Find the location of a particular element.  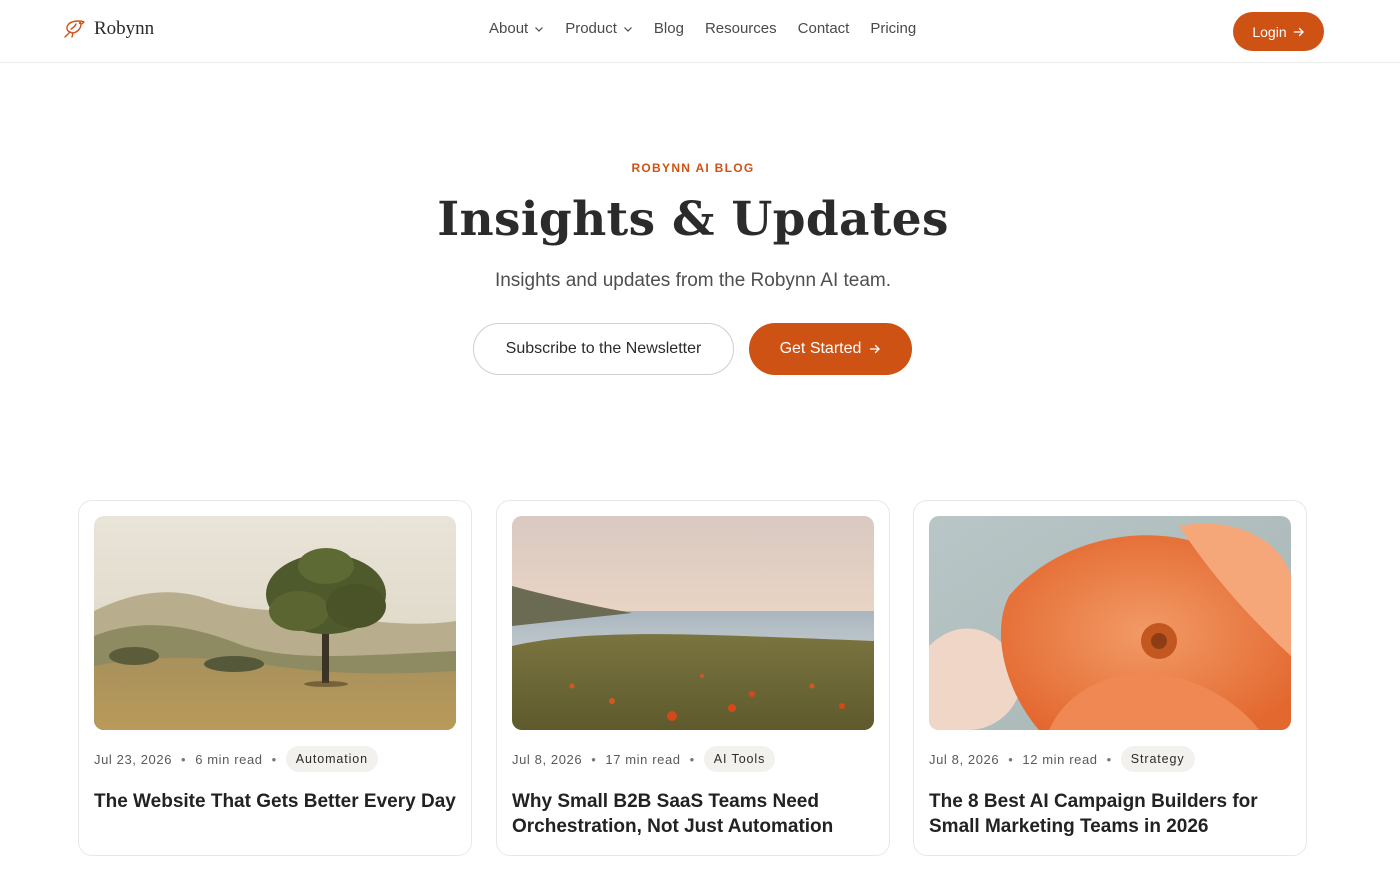

nav-item-label: Resources is located at coordinates (740, 28).